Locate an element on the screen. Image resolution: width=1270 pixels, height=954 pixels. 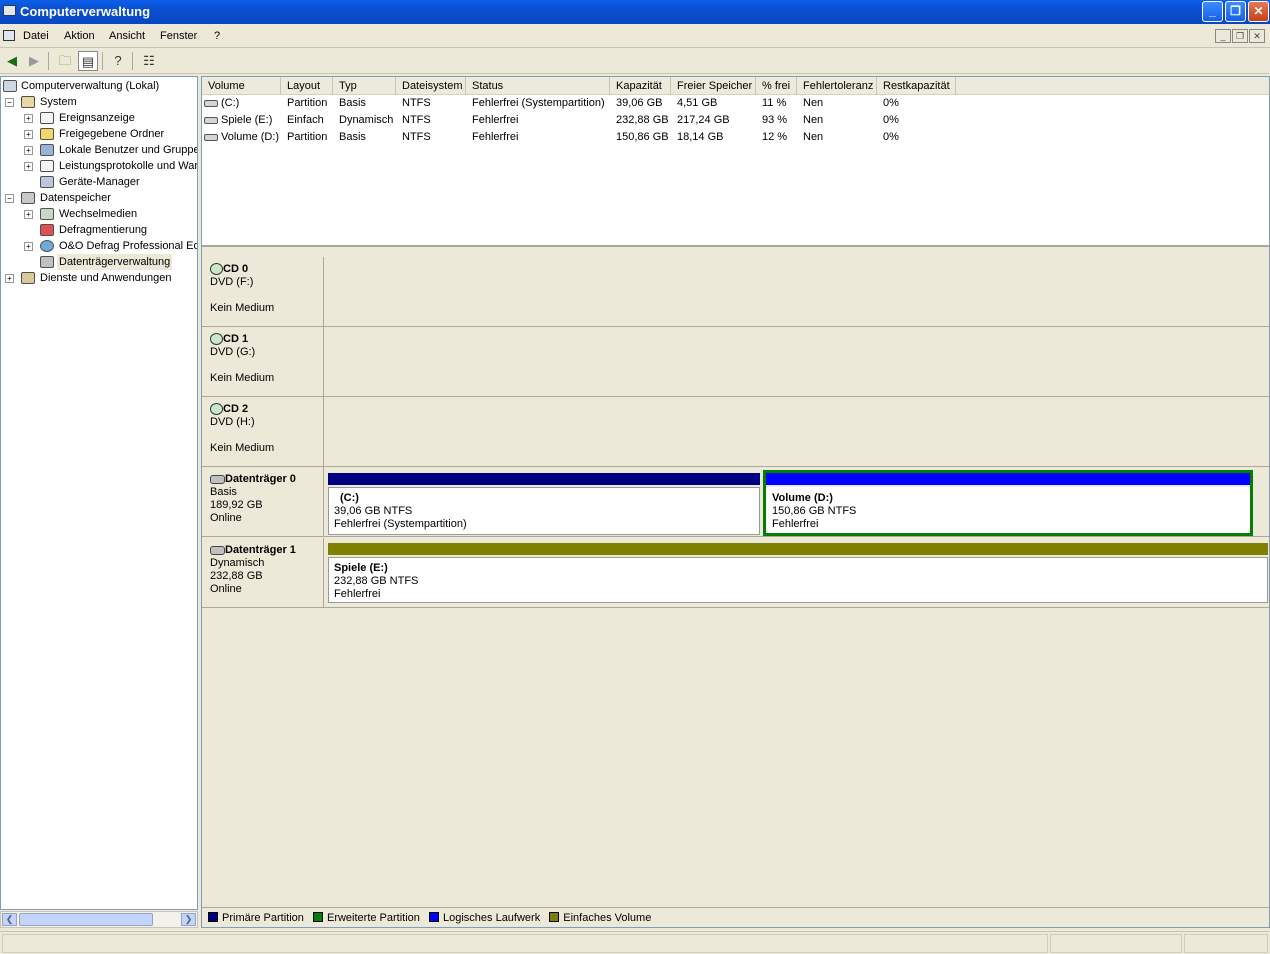
tree-item-wechselmedien: + Wechselmedien is located at coordinates (99, 214).